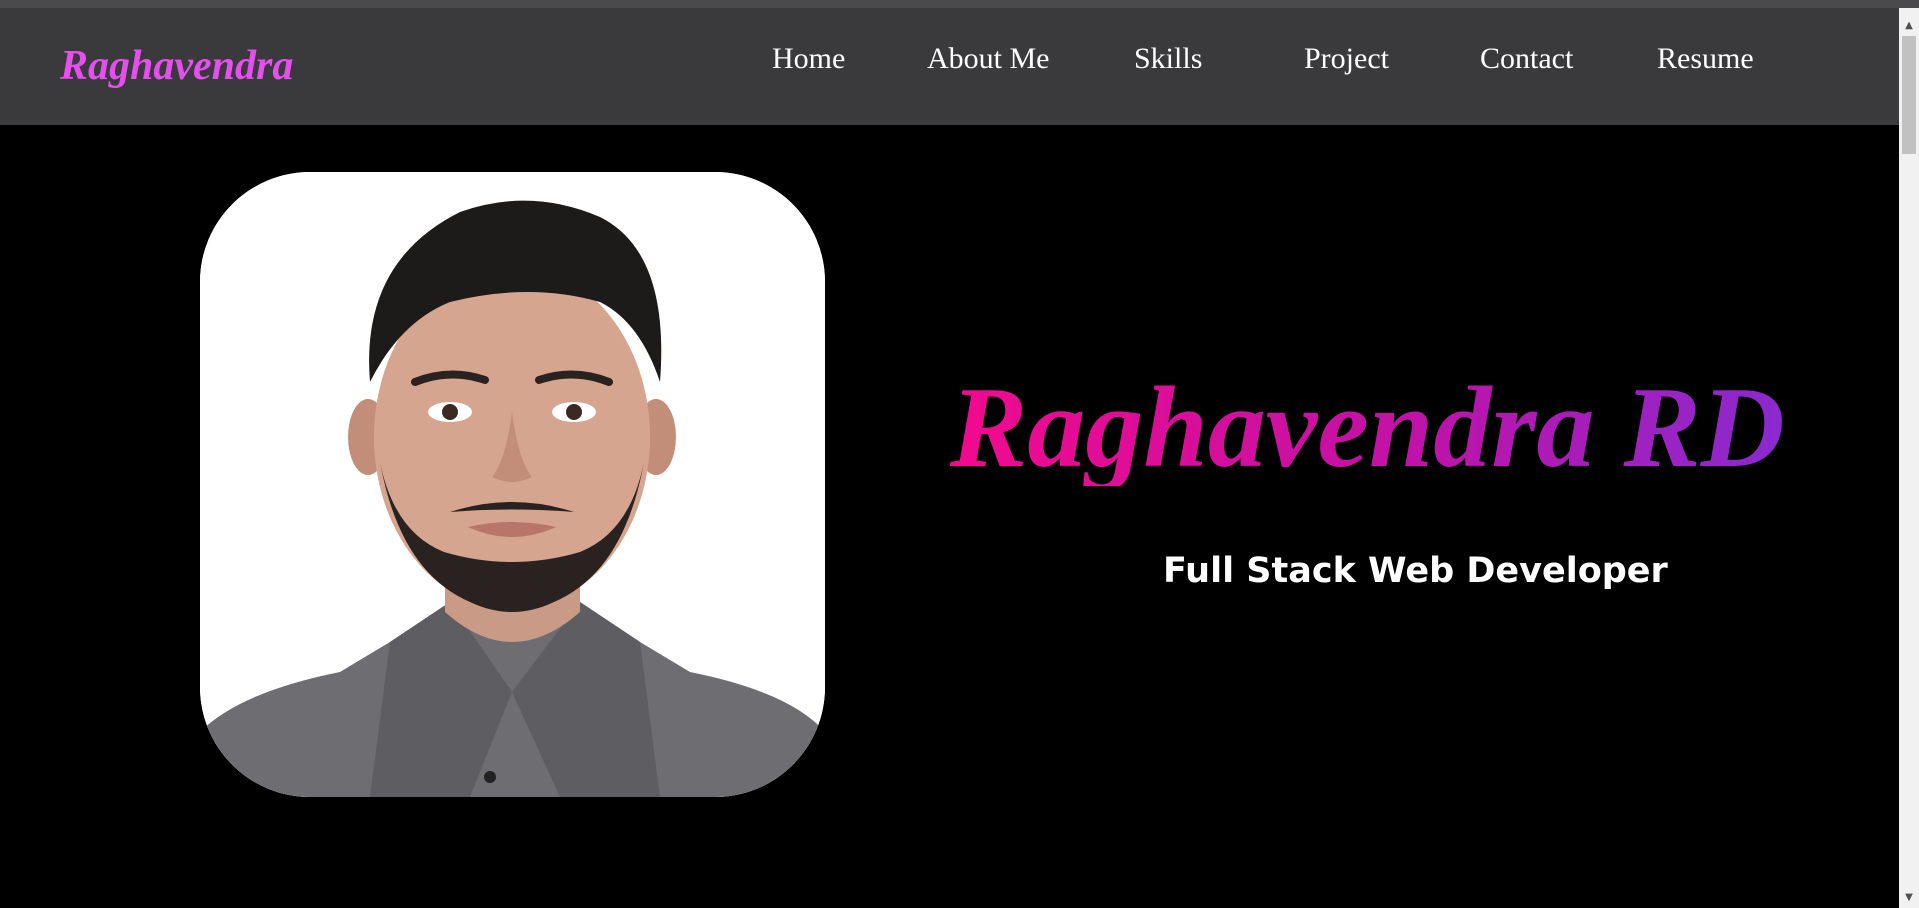  What do you see at coordinates (1705, 59) in the screenshot?
I see `nav-resume: Resume` at bounding box center [1705, 59].